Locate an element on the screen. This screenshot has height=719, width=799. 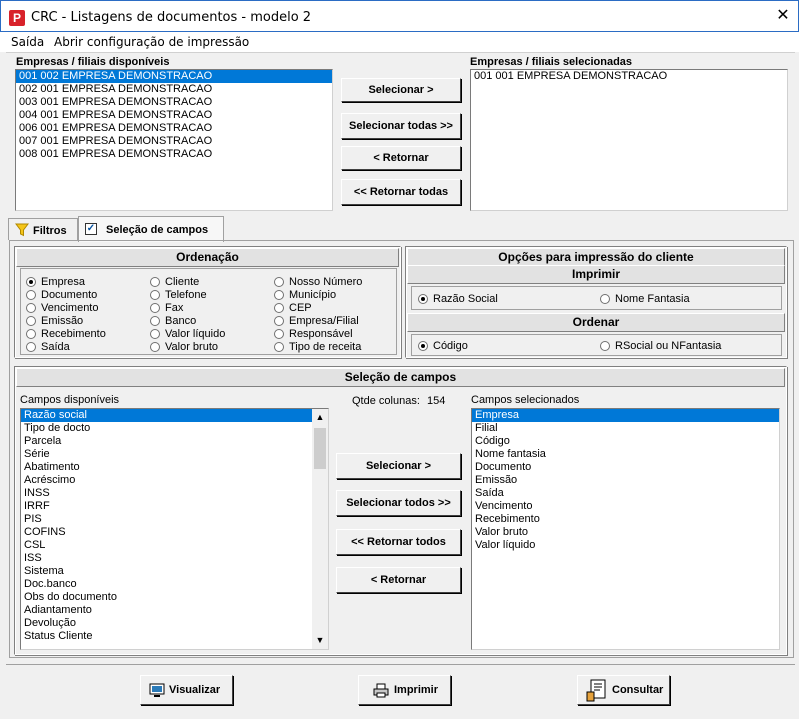
campo-selected-item: Recebimento is located at coordinates (625, 519).